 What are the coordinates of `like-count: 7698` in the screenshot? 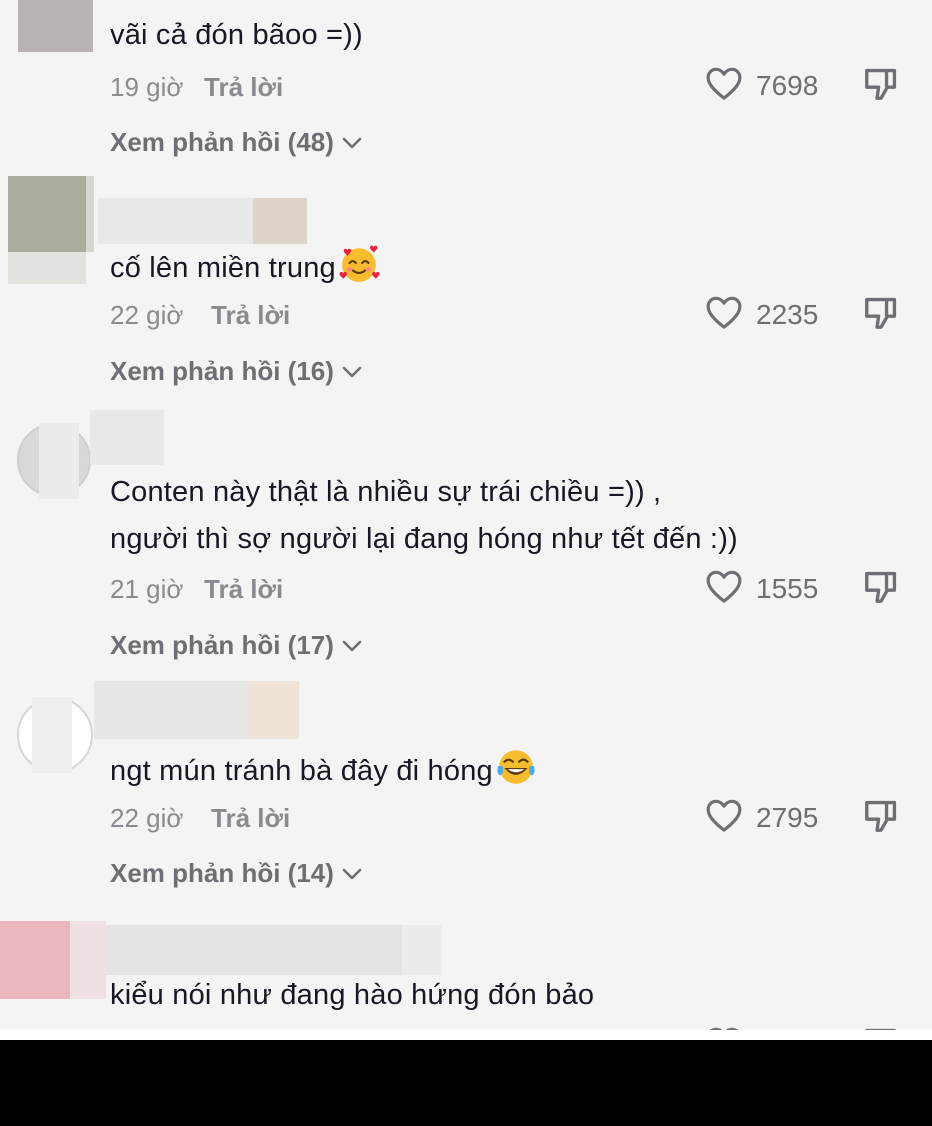 It's located at (787, 85).